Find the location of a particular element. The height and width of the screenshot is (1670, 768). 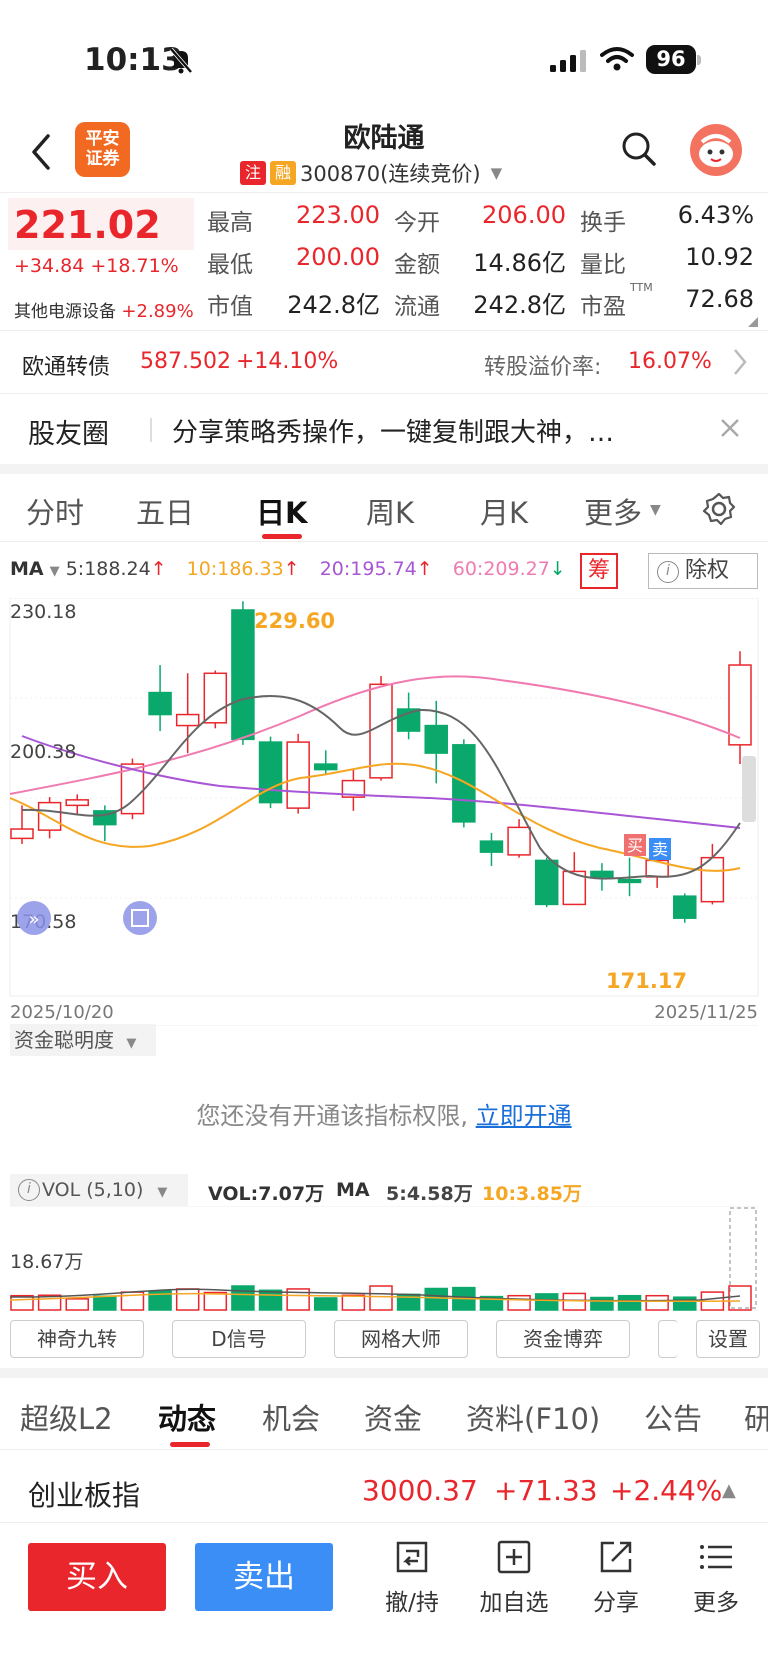

battery-tip is located at coordinates (699, 60).